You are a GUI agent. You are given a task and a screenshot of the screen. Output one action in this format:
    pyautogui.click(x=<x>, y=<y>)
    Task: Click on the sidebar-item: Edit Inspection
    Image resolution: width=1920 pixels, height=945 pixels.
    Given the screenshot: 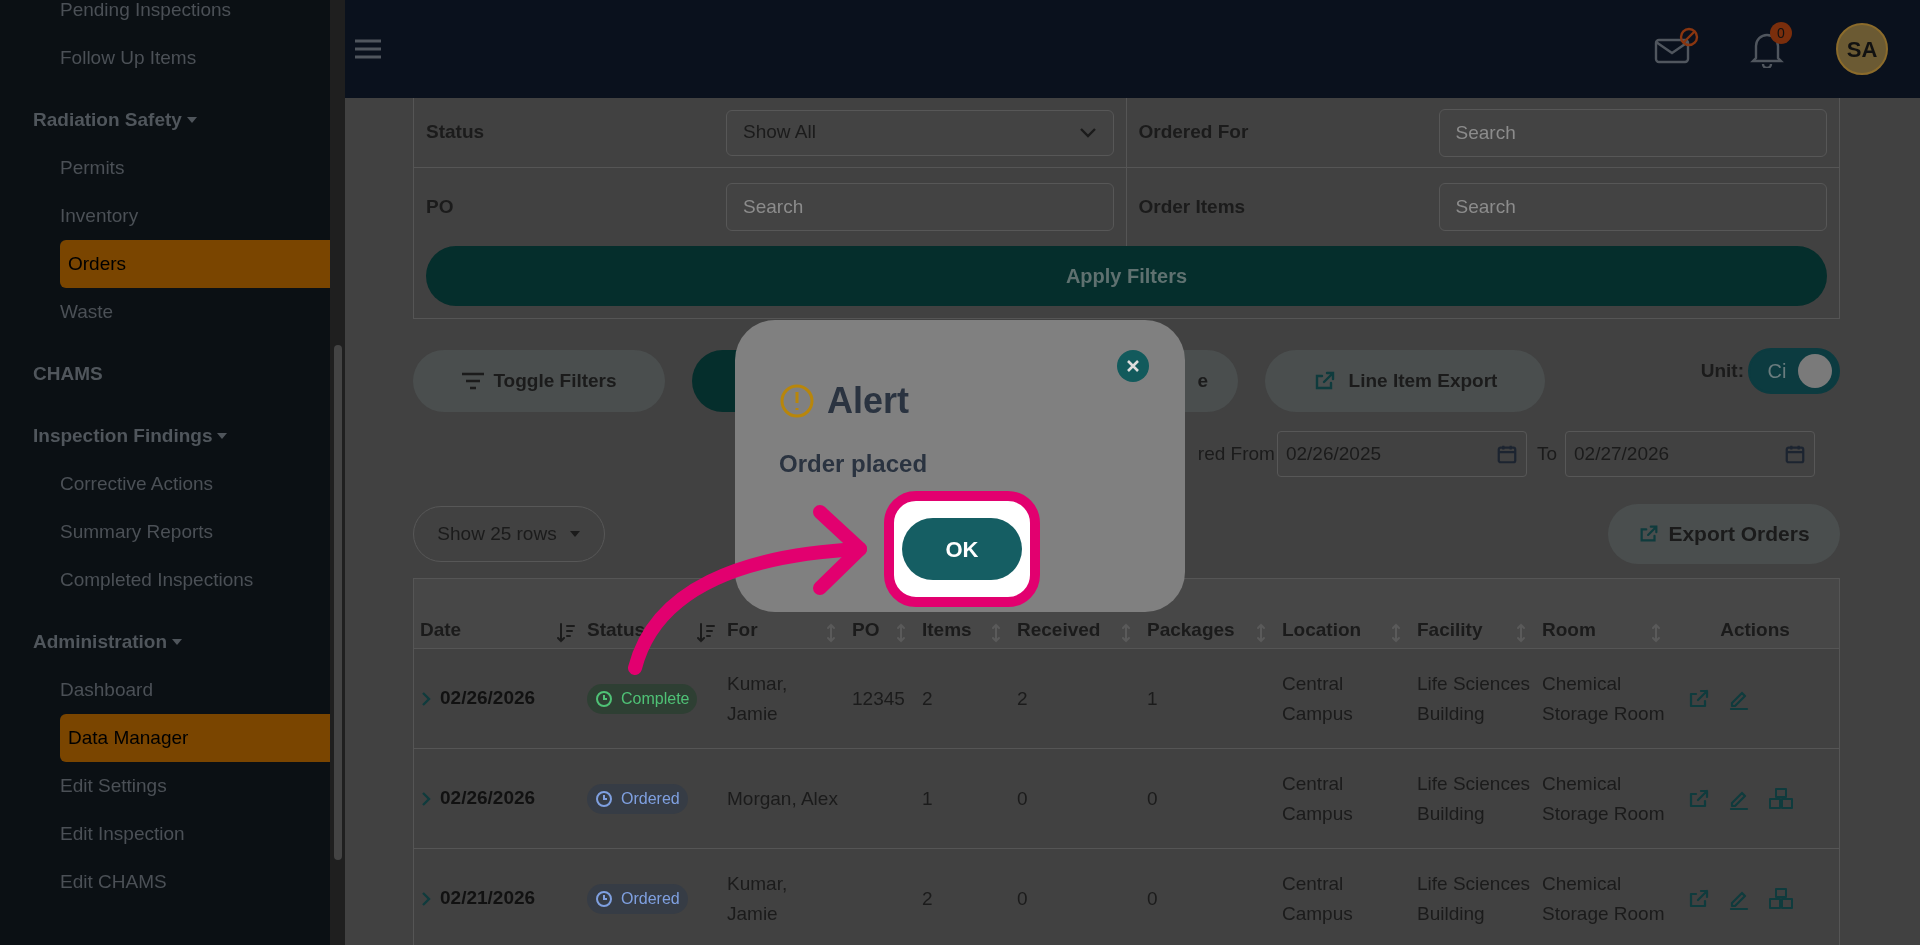 What is the action you would take?
    pyautogui.click(x=195, y=834)
    